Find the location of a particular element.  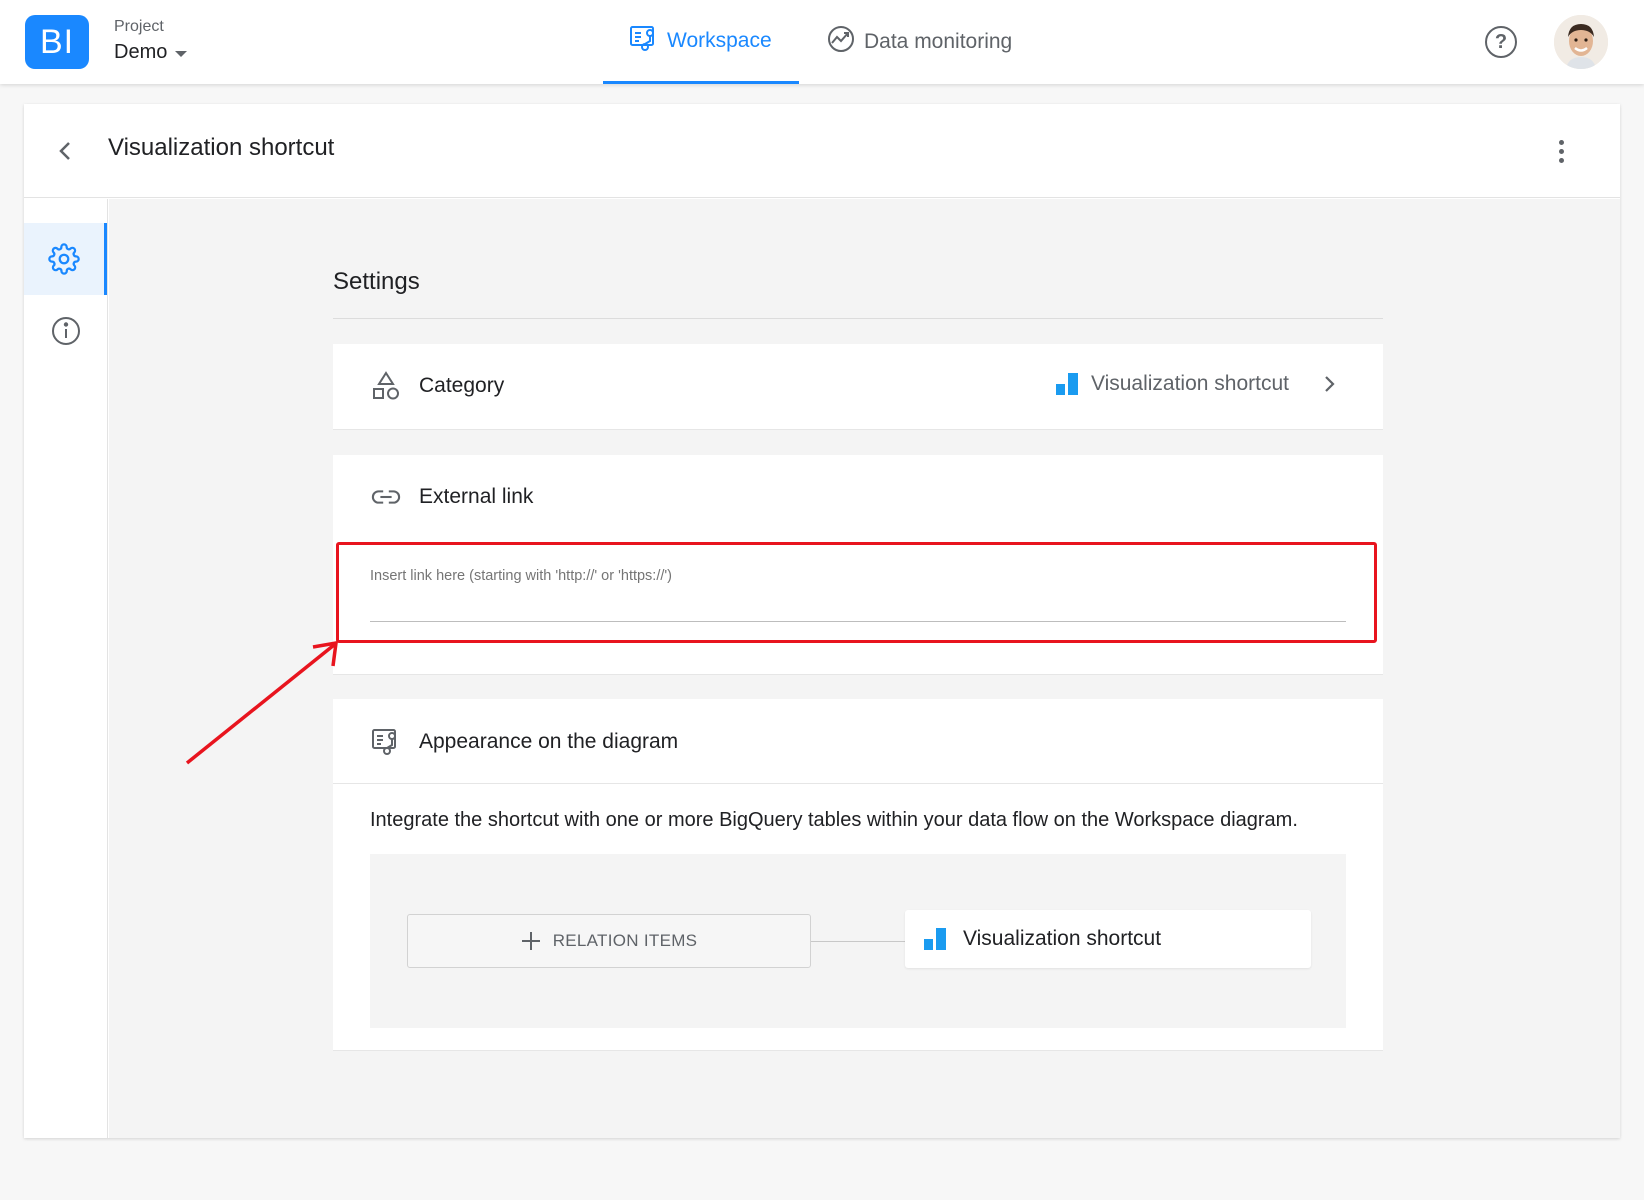

page-title: Visualization shortcut is located at coordinates (221, 147).